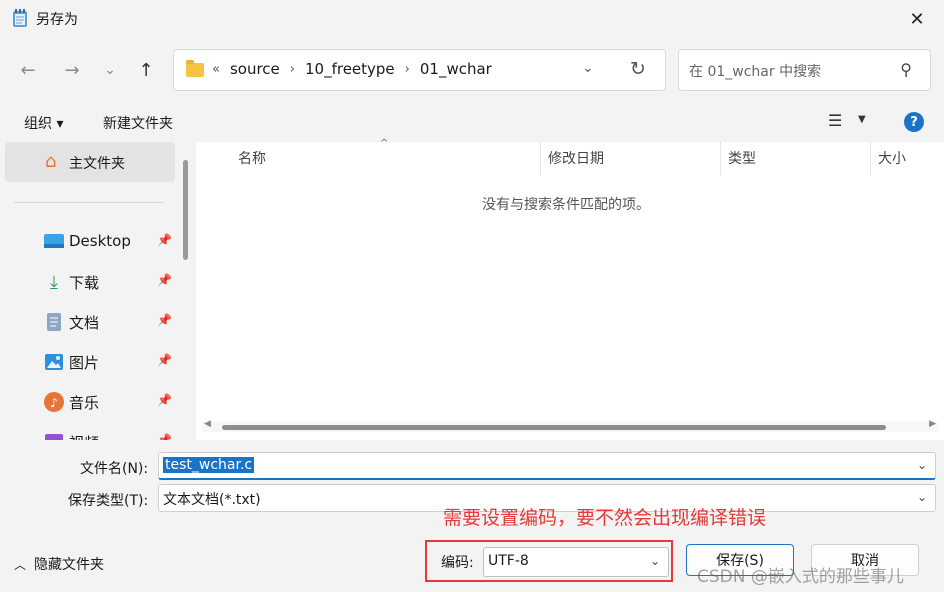 This screenshot has height=592, width=944. What do you see at coordinates (472, 19) in the screenshot?
I see `title-bar: 另存为 ✕` at bounding box center [472, 19].